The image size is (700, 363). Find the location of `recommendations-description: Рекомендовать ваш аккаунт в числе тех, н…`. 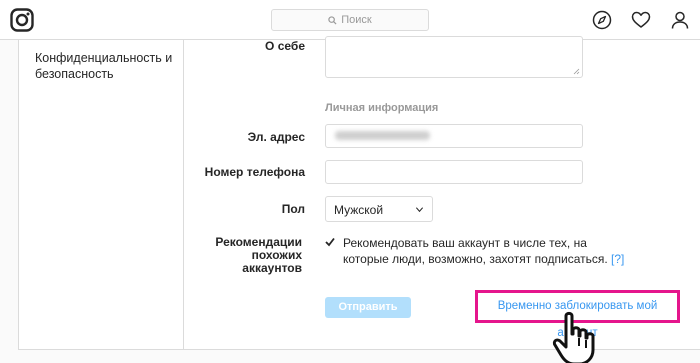

recommendations-description: Рекомендовать ваш аккаунт в числе тех, н… is located at coordinates (475, 251).